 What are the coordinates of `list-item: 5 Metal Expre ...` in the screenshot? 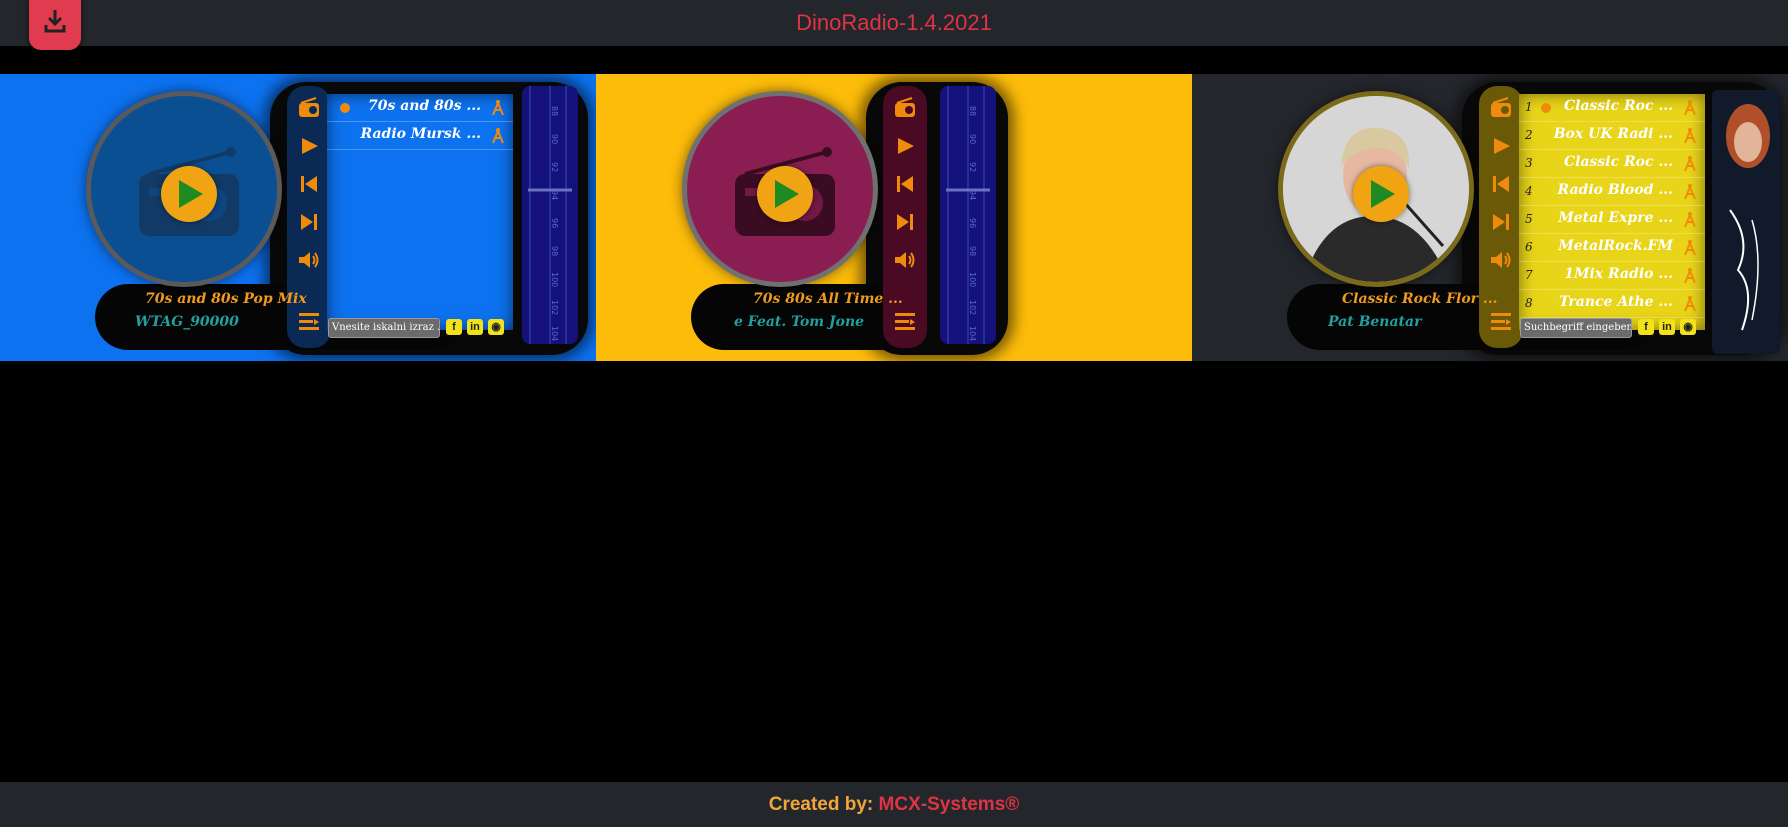 It's located at (1612, 220).